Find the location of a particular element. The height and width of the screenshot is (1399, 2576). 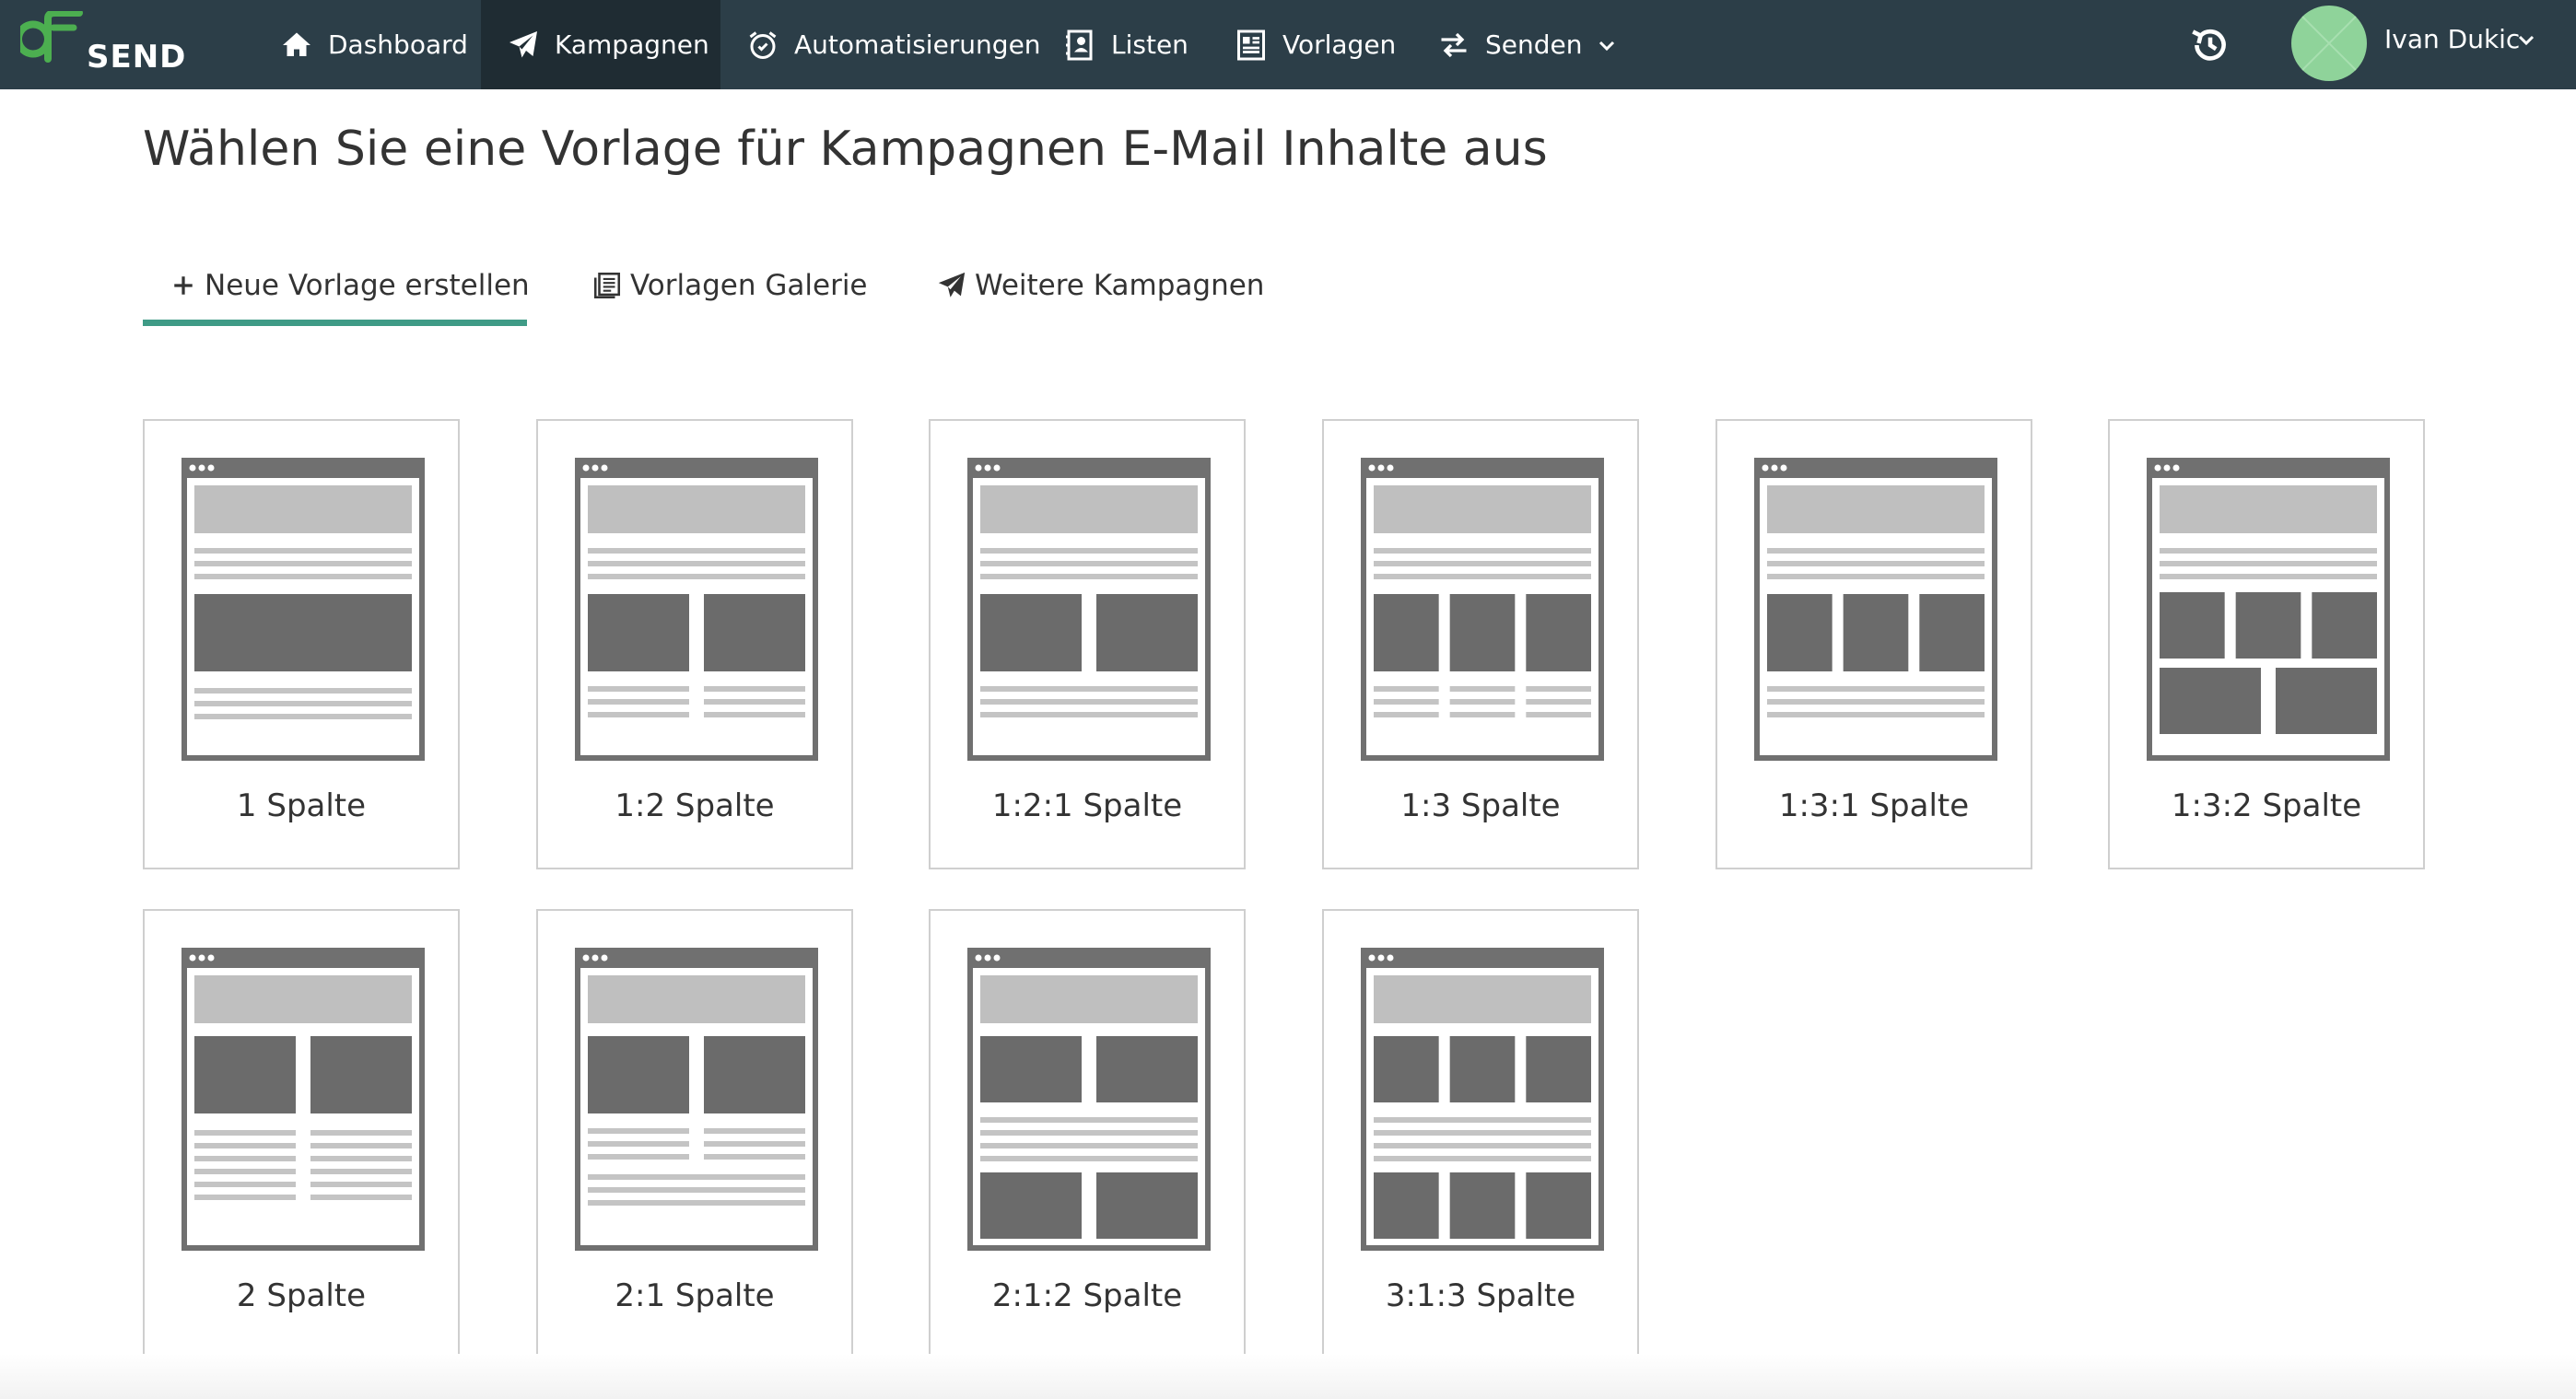

template-card-3-1-3: 3:1:3 Spalte is located at coordinates (1480, 1134).